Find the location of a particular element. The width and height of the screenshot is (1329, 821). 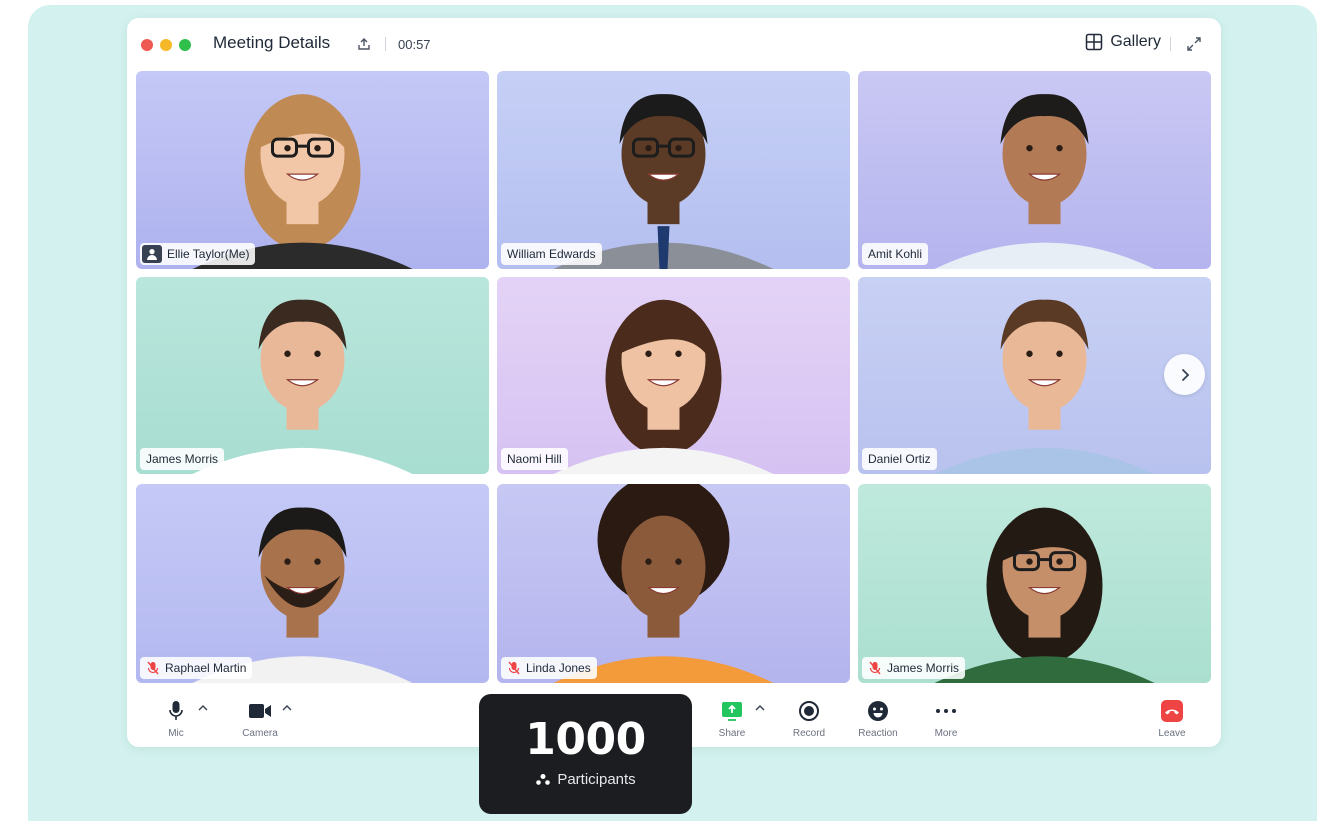

participant-tile: Daniel Ortiz is located at coordinates (1034, 375).